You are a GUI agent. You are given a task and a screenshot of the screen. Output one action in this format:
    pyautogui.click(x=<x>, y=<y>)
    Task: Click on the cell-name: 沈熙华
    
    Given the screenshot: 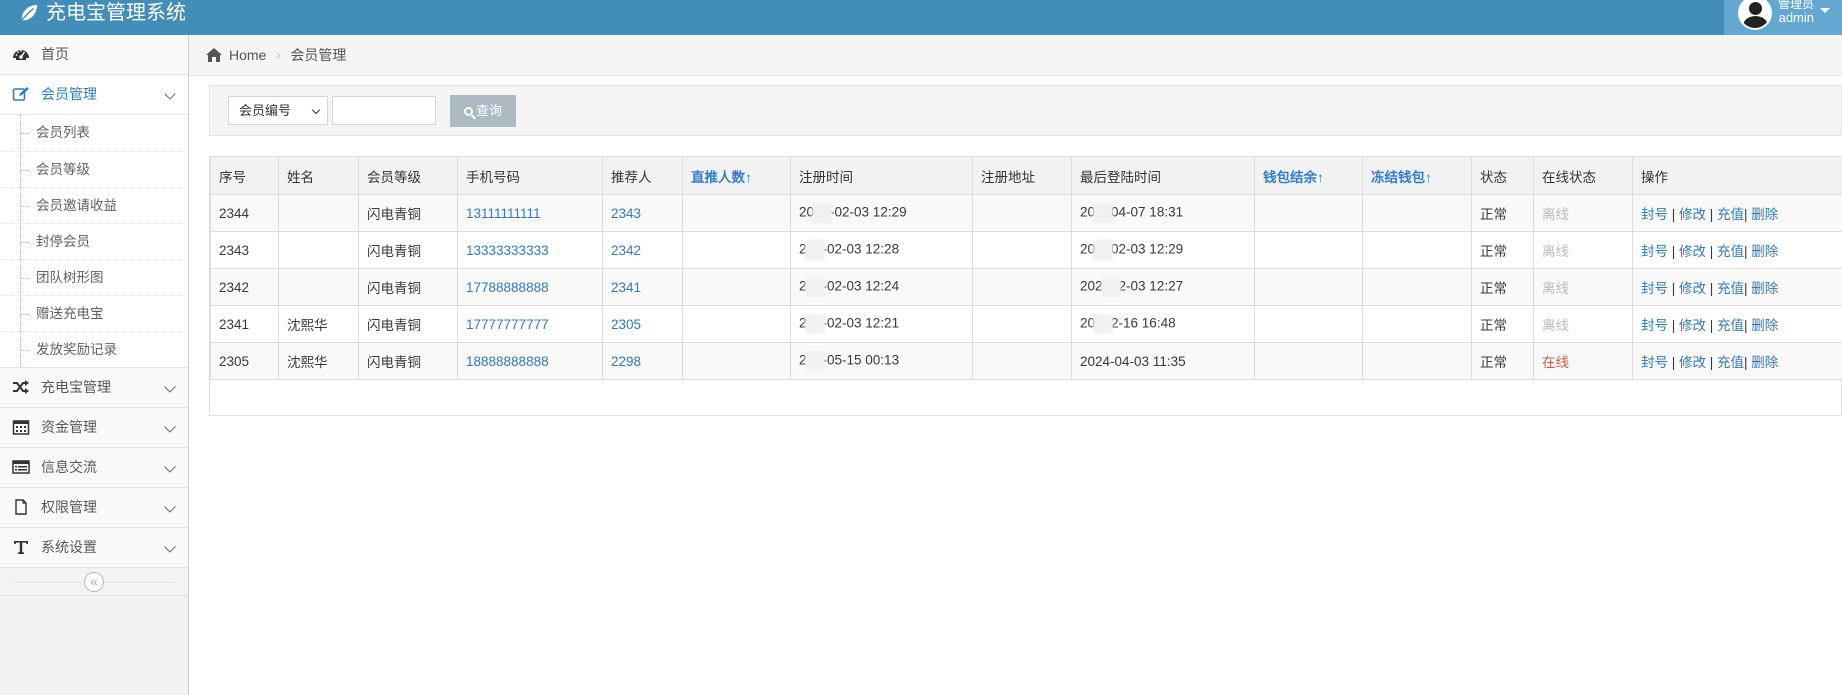 What is the action you would take?
    pyautogui.click(x=318, y=324)
    